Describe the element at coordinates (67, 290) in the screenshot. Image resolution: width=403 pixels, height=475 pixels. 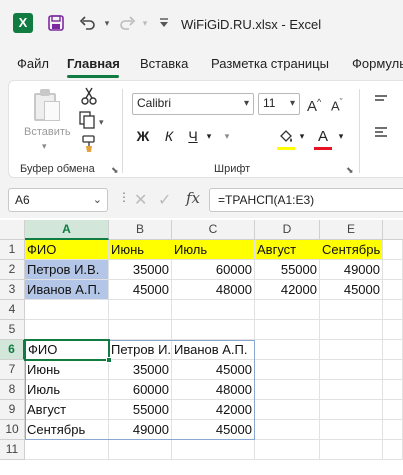
I see `cell-a3: Иванов А.П.` at that location.